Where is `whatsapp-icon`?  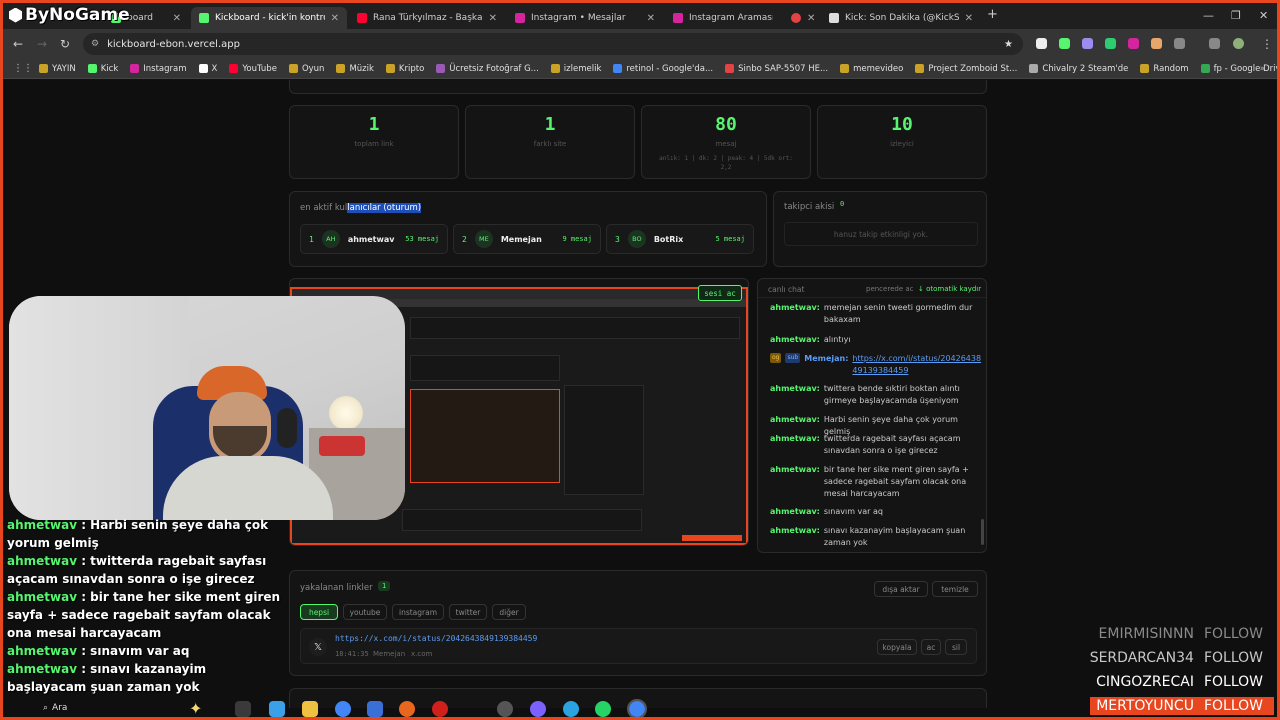 whatsapp-icon is located at coordinates (603, 709).